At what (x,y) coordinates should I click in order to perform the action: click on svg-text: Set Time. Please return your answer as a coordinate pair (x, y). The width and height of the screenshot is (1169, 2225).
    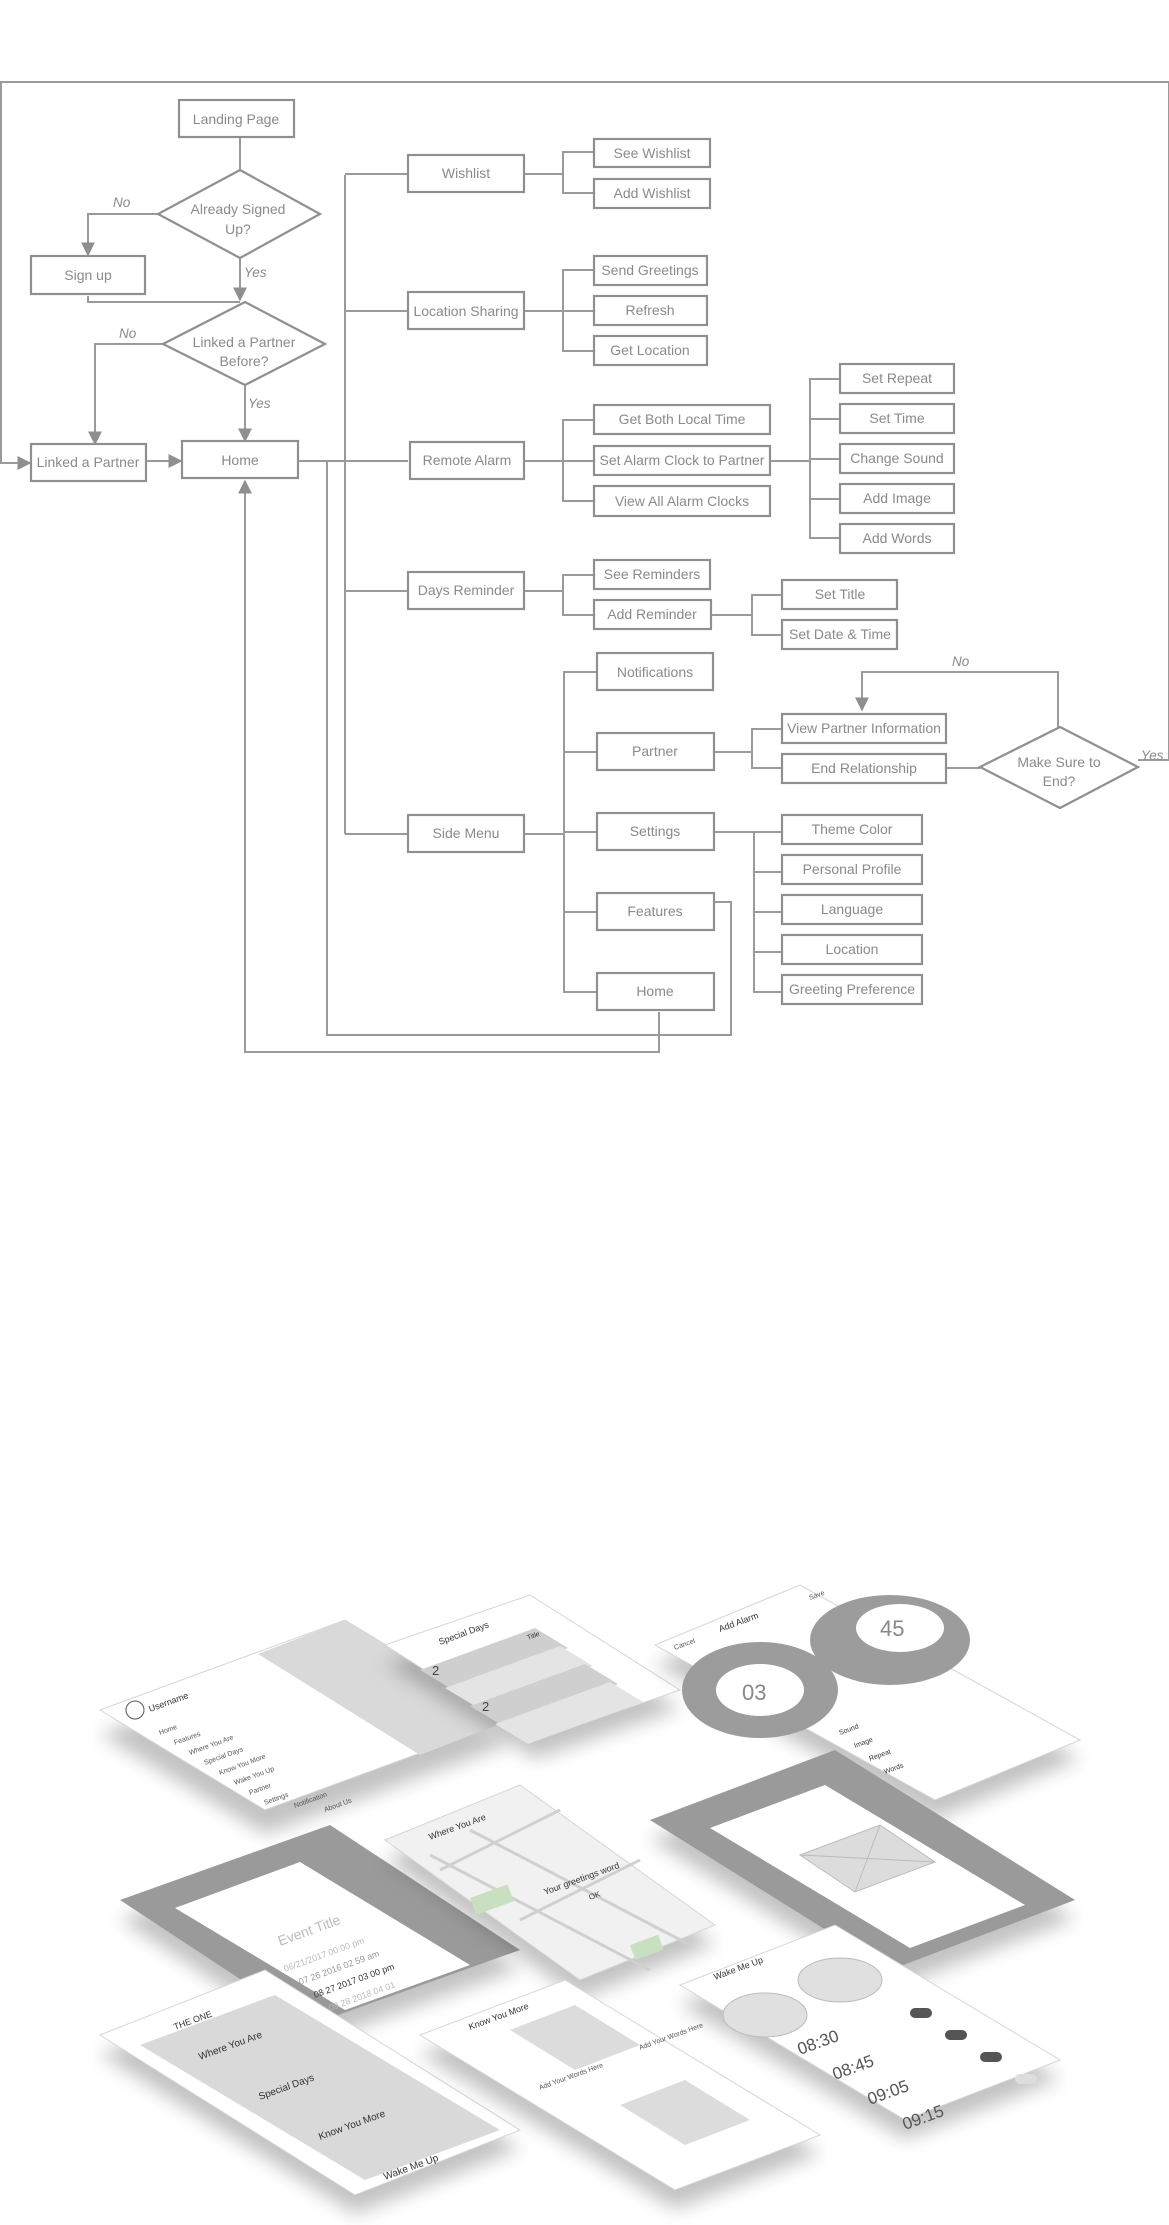
    Looking at the image, I should click on (896, 418).